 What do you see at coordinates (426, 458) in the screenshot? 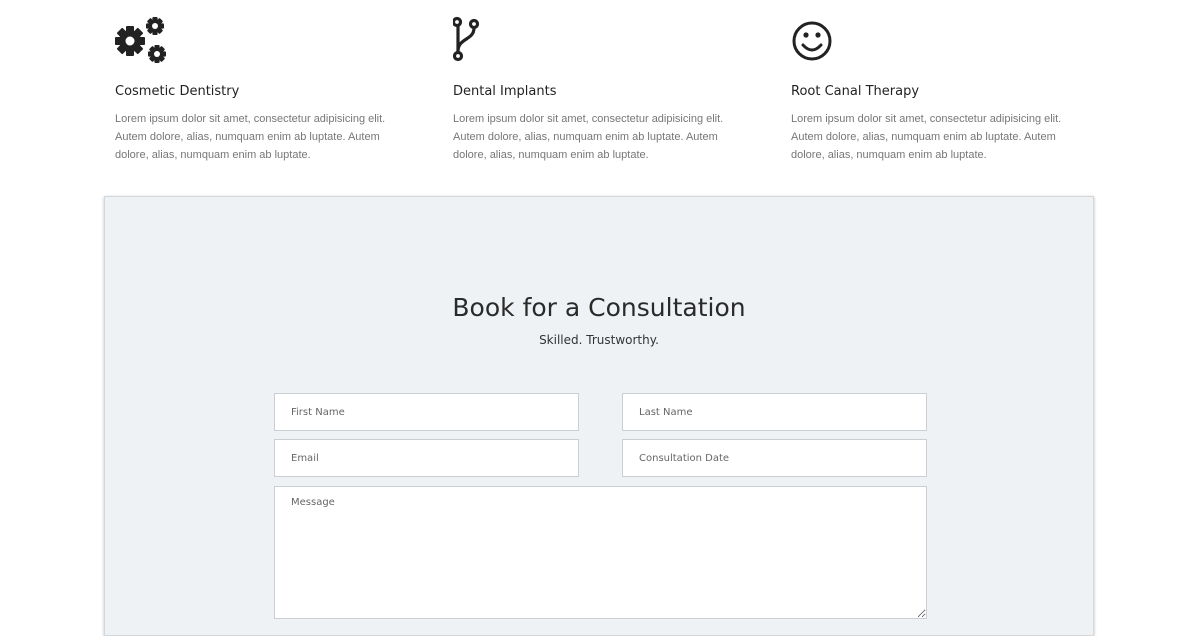
I see `email-input` at bounding box center [426, 458].